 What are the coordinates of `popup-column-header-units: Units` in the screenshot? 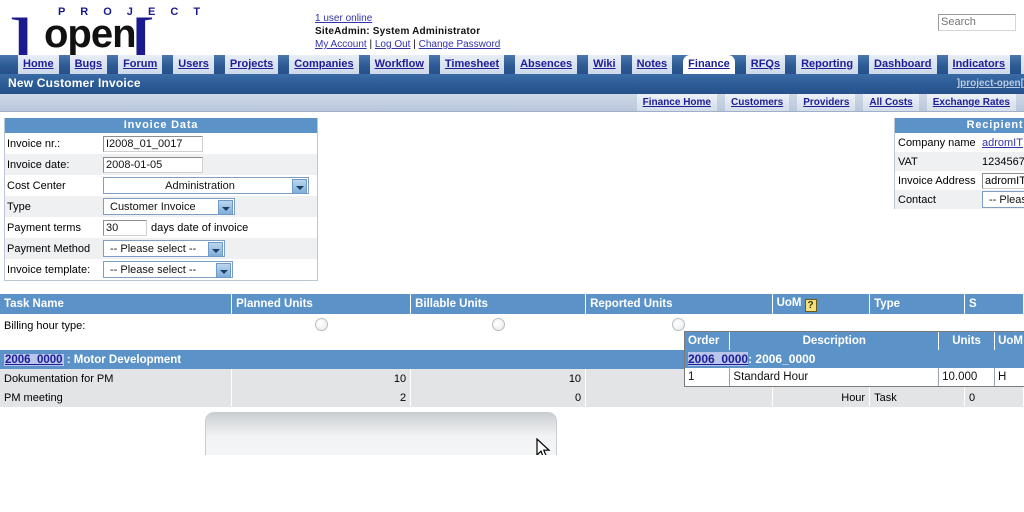 It's located at (967, 341).